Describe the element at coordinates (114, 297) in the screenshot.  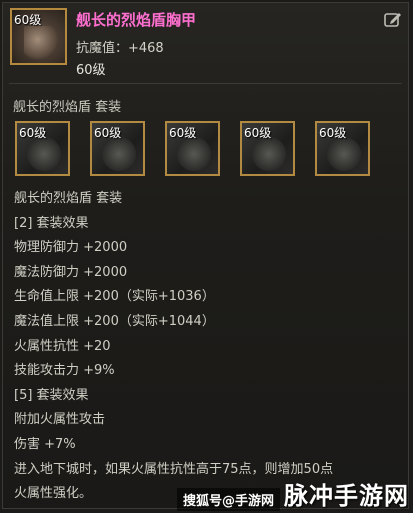
I see `set-effect-line: 生命值上限 +200（实际+1036）` at that location.